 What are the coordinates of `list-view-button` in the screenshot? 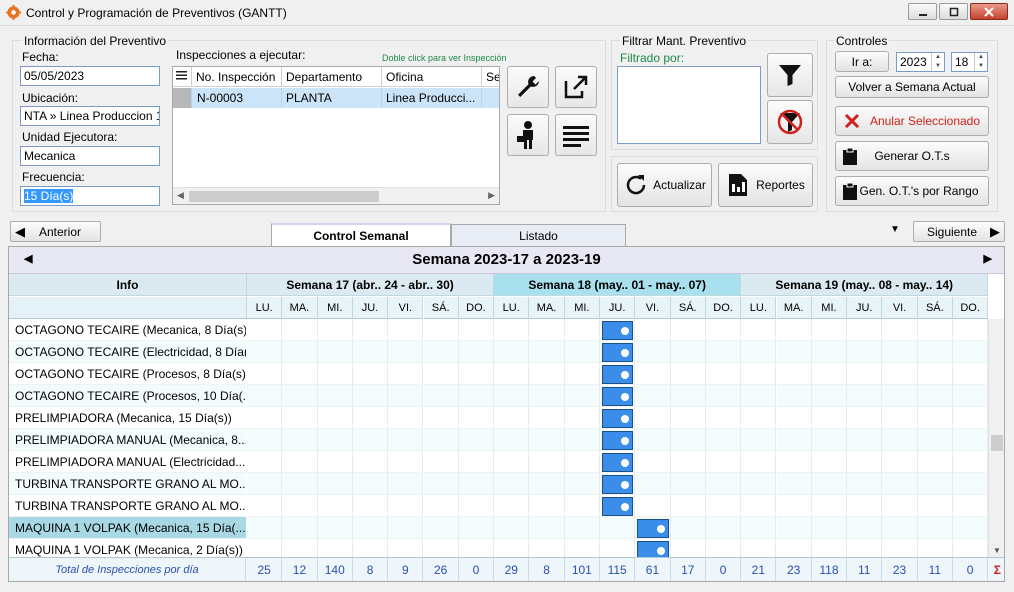 It's located at (576, 135).